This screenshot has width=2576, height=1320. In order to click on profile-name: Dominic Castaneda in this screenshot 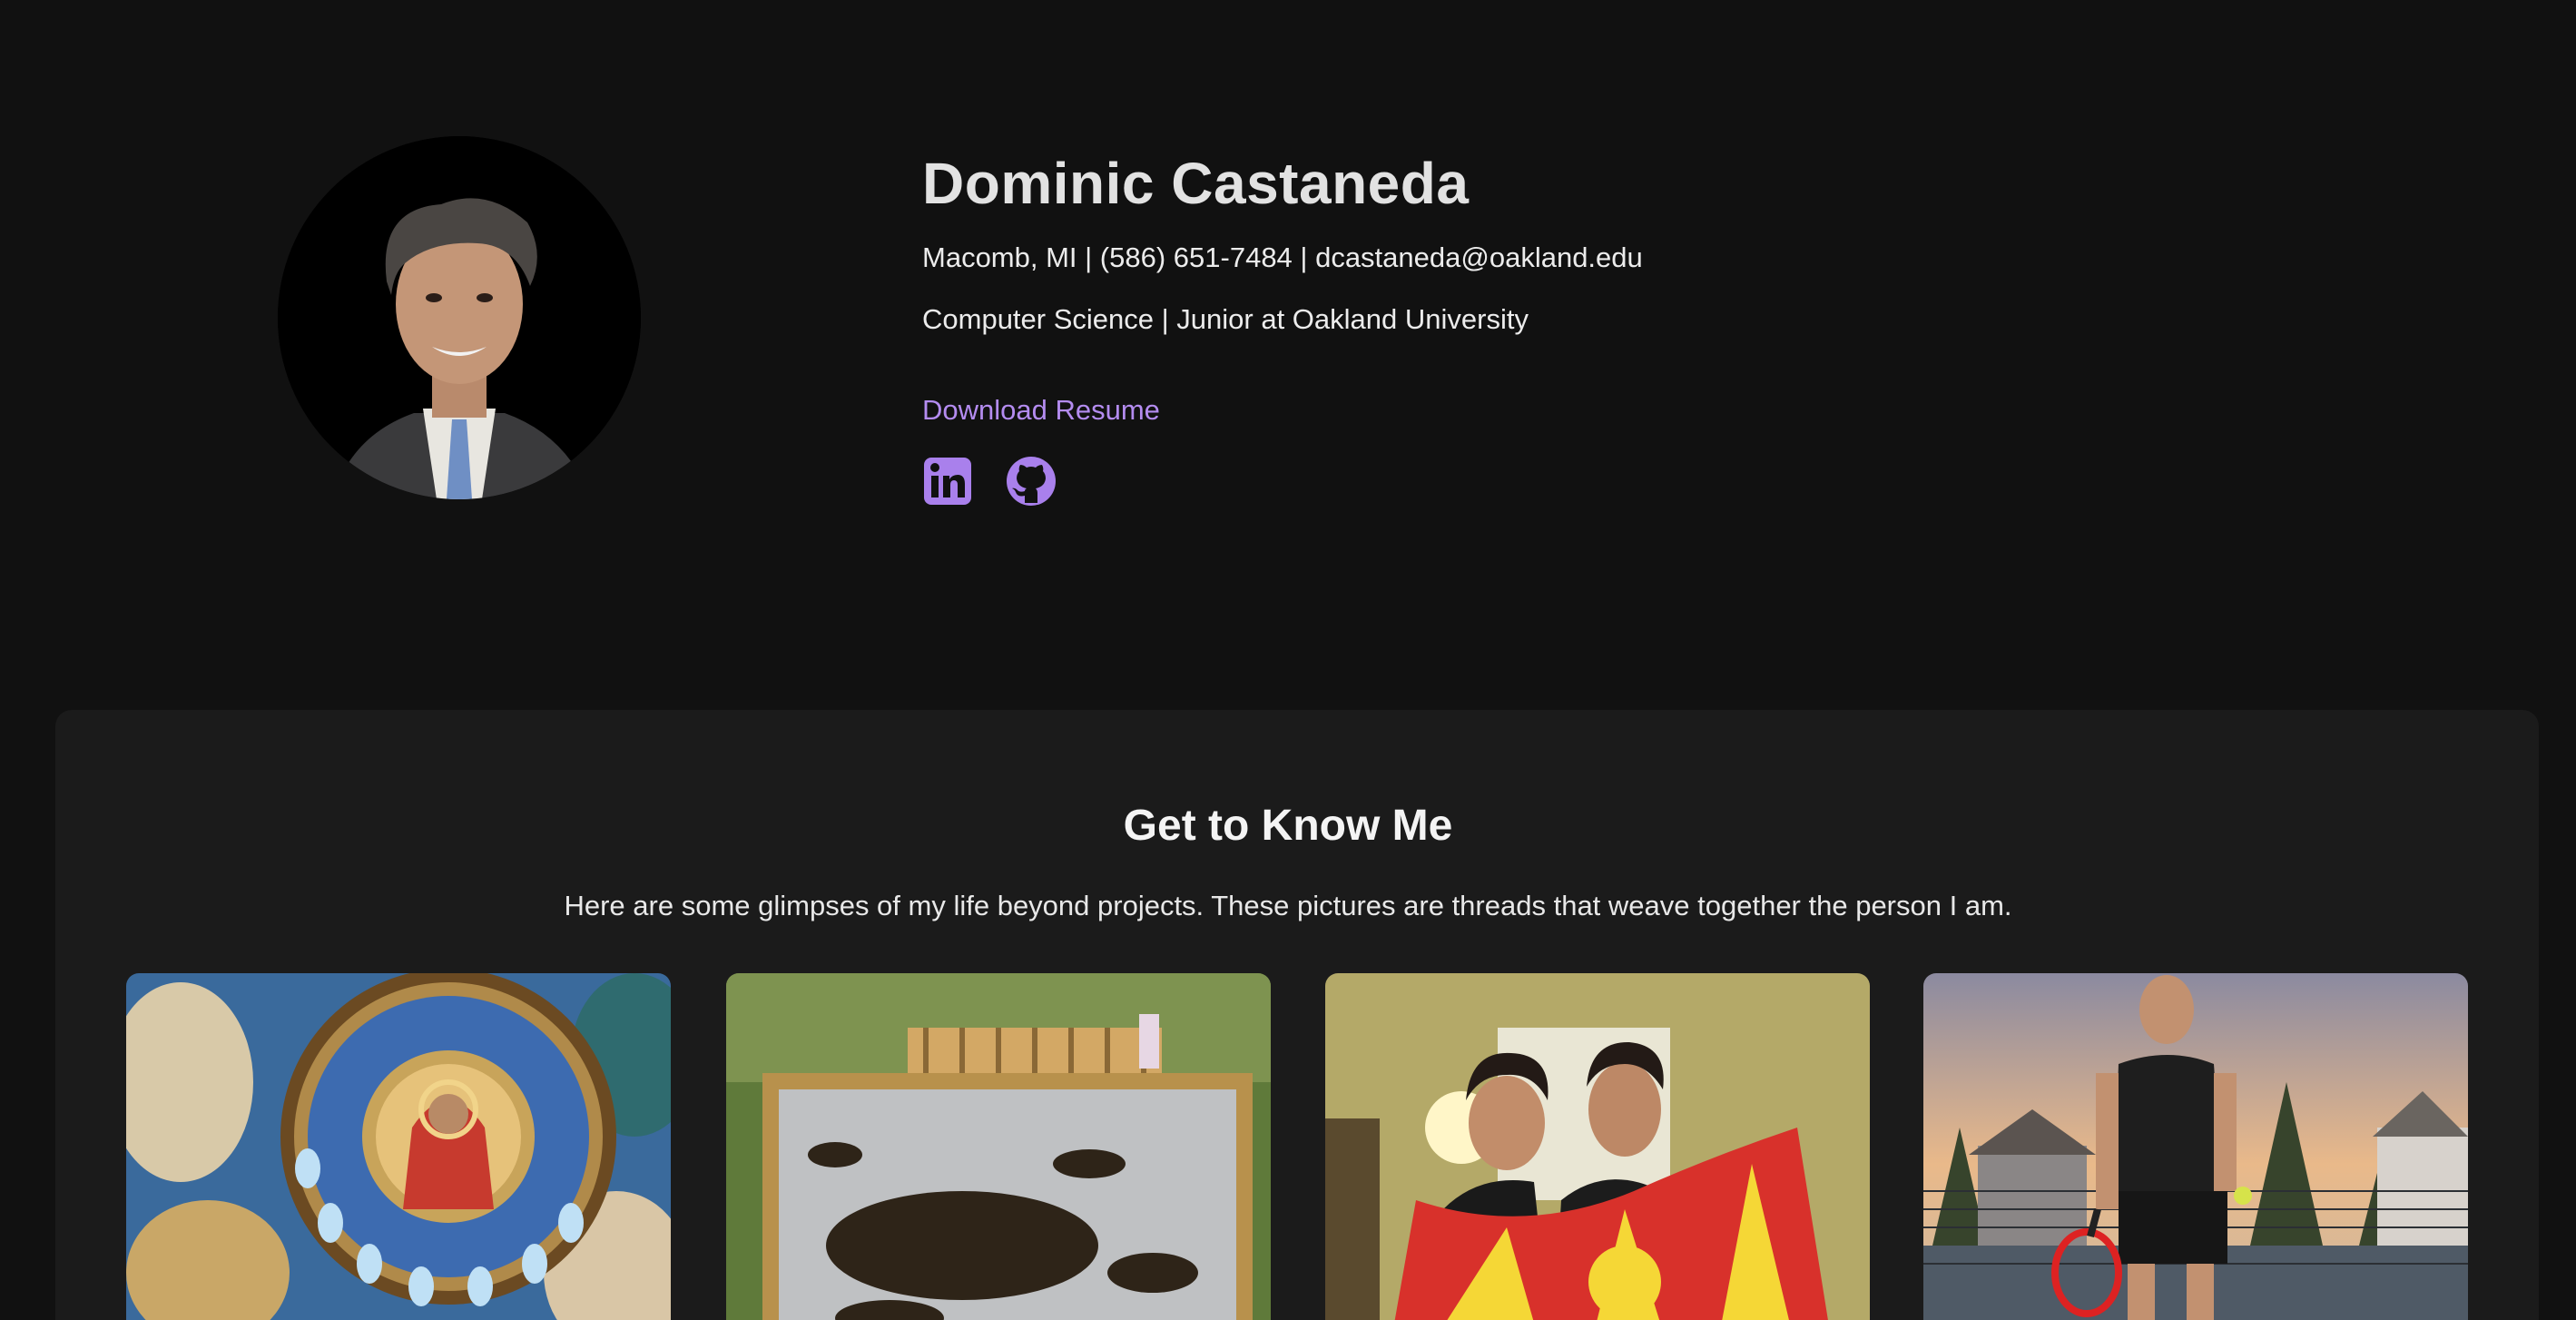, I will do `click(1196, 183)`.